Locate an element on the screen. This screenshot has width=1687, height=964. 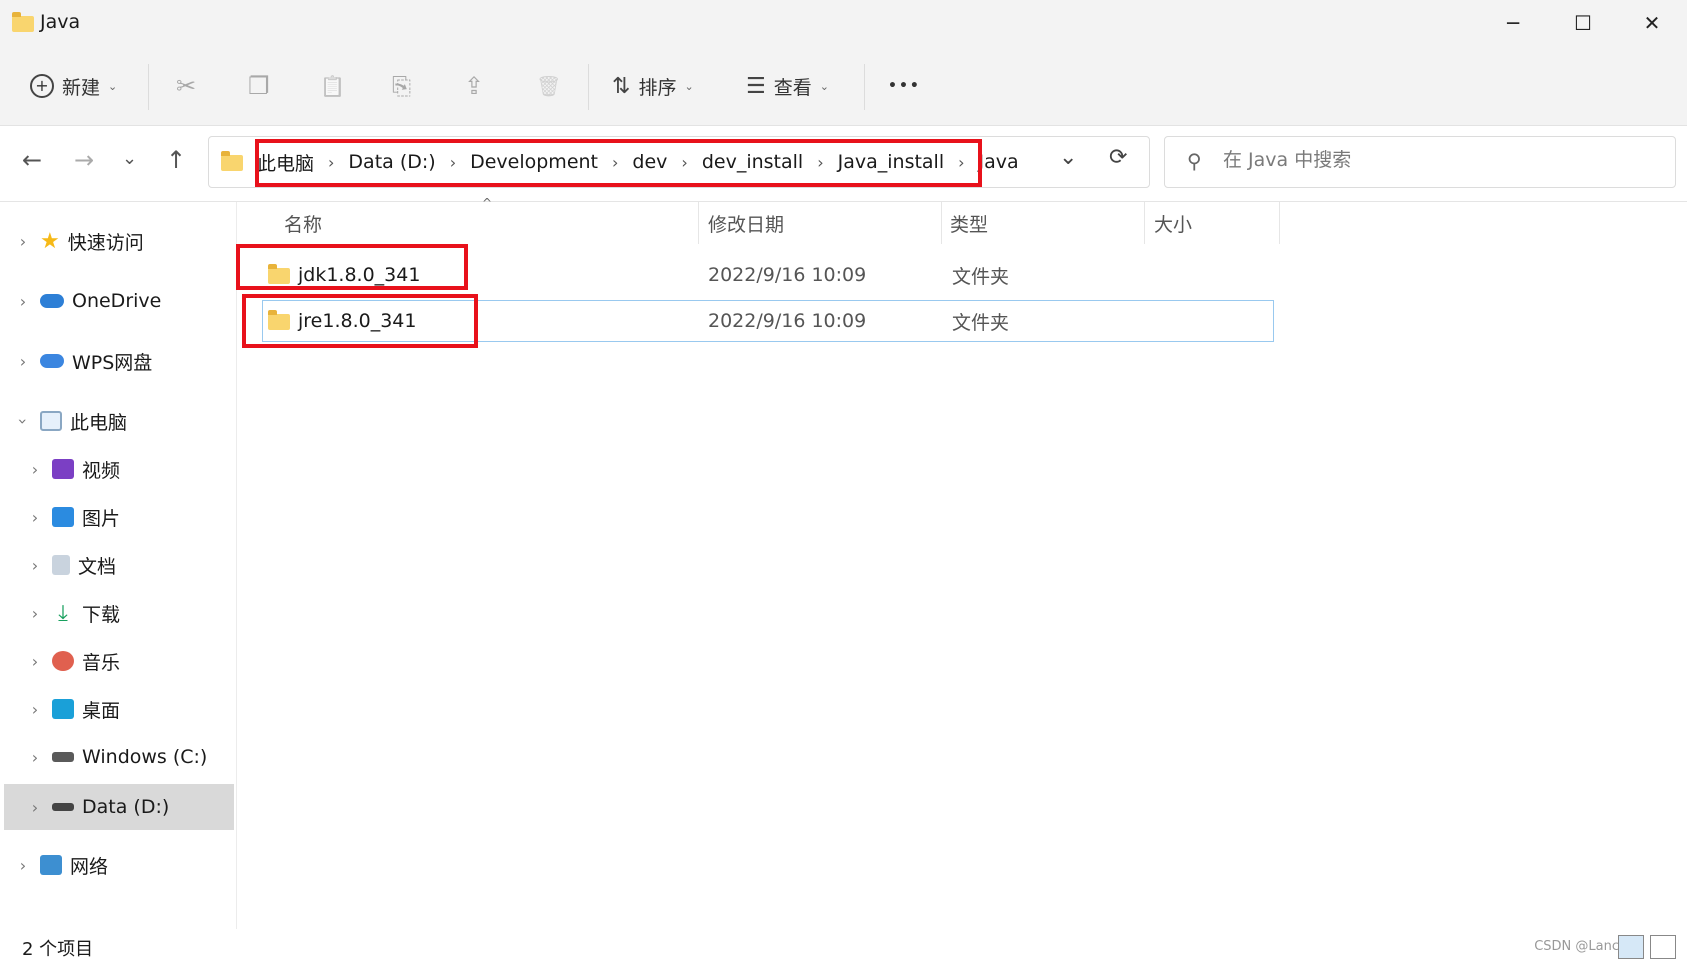
sidebar-item-quick-access: › ★ 快速访问 is located at coordinates (124, 241).